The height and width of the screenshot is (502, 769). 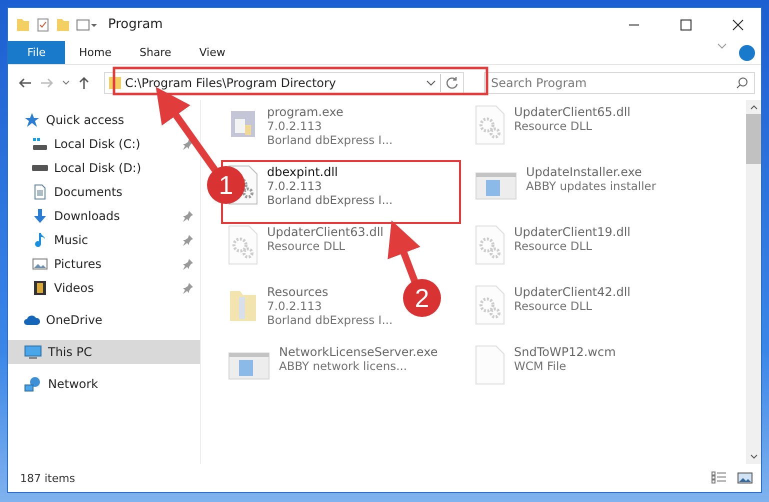 What do you see at coordinates (231, 83) in the screenshot?
I see `address-path: C:\Program Files\Program Directory` at bounding box center [231, 83].